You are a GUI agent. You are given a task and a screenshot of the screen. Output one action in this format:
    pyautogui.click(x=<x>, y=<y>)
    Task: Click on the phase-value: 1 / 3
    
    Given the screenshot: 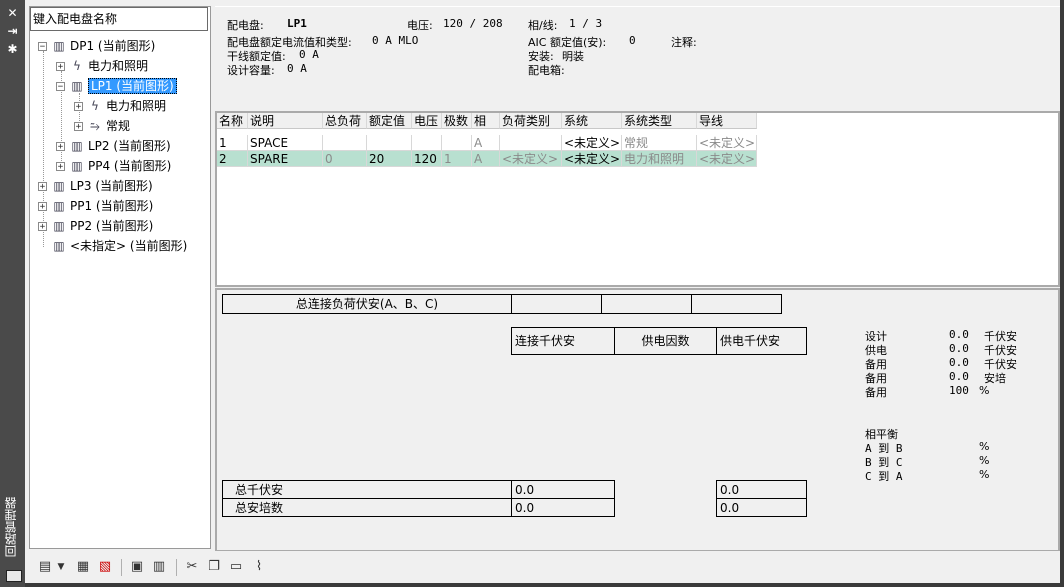 What is the action you would take?
    pyautogui.click(x=586, y=23)
    